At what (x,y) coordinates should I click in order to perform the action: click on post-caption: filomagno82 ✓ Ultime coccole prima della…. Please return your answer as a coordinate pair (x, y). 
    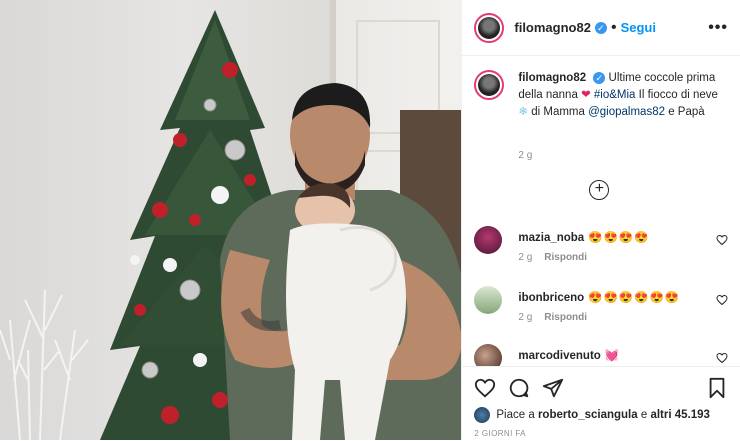
    Looking at the image, I should click on (601, 95).